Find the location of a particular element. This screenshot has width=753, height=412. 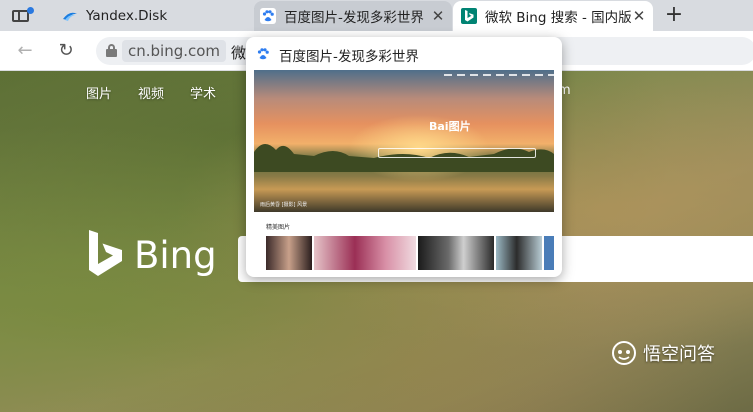

wukong-logo-icon is located at coordinates (624, 353).